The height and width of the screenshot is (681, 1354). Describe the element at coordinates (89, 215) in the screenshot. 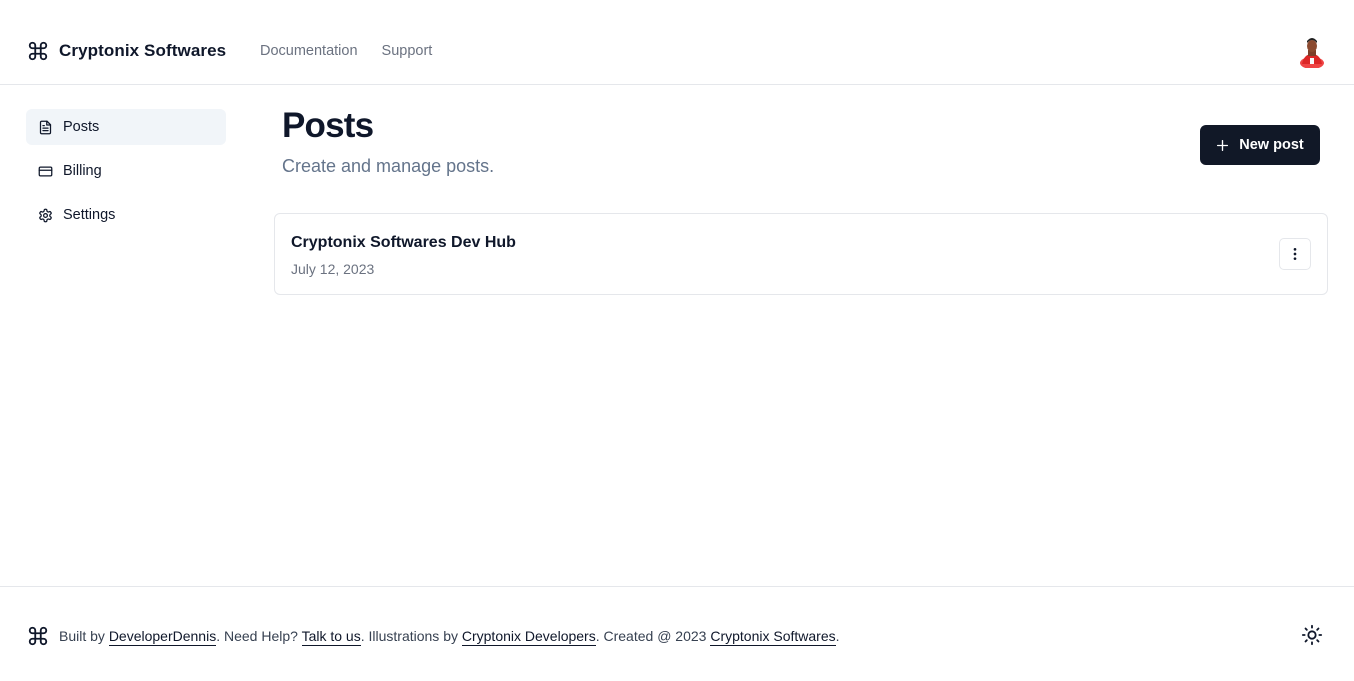

I see `sidebar-item-label: Settings` at that location.